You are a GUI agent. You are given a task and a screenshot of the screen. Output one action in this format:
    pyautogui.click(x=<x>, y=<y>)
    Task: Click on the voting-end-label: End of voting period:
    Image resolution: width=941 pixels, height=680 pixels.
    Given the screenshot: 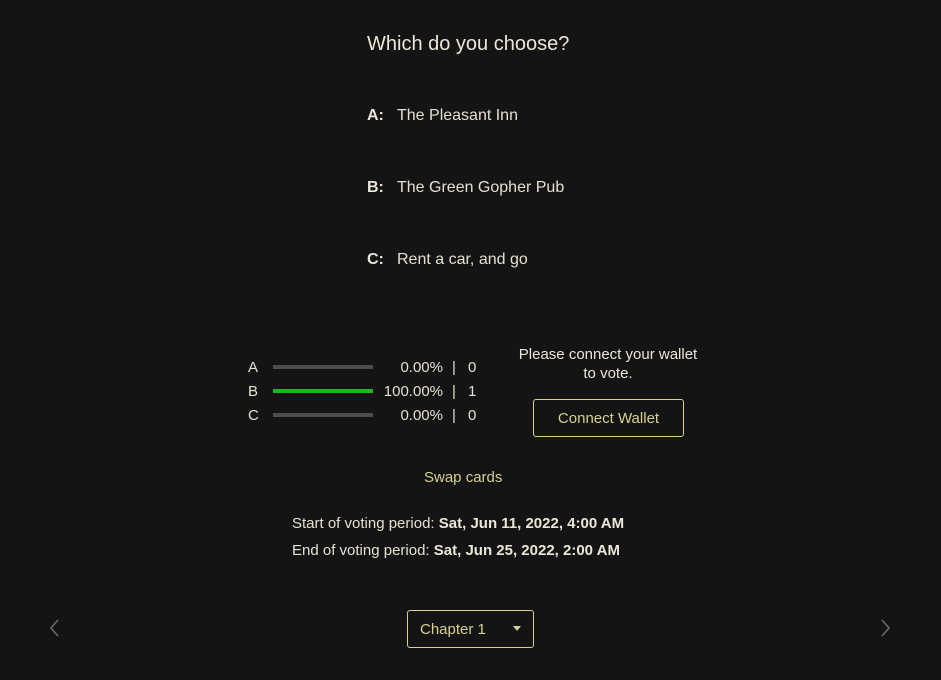 What is the action you would take?
    pyautogui.click(x=361, y=550)
    